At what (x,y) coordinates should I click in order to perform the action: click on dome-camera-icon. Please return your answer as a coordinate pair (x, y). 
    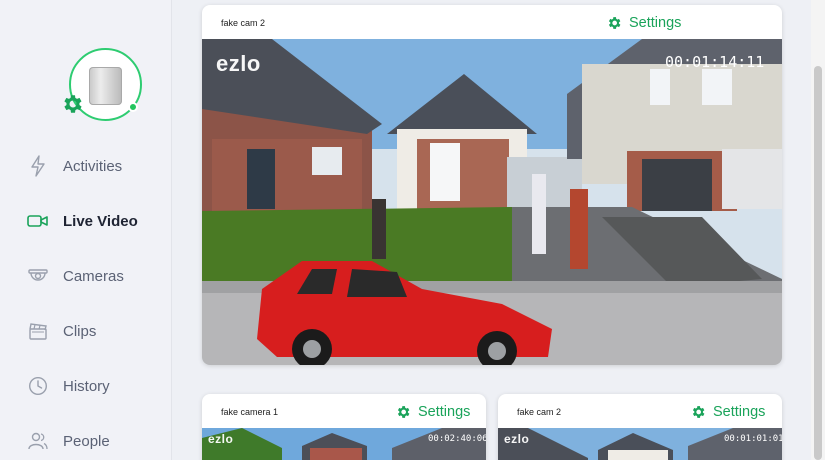
    Looking at the image, I should click on (38, 276).